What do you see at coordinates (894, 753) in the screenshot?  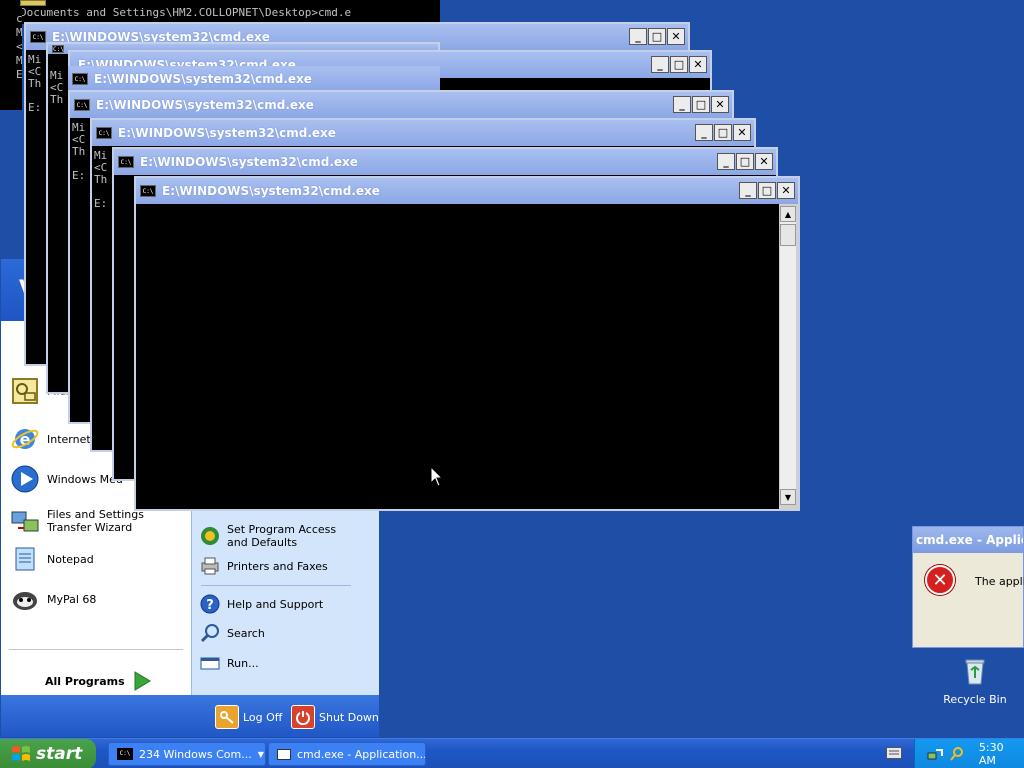 I see `keyboard-icon` at bounding box center [894, 753].